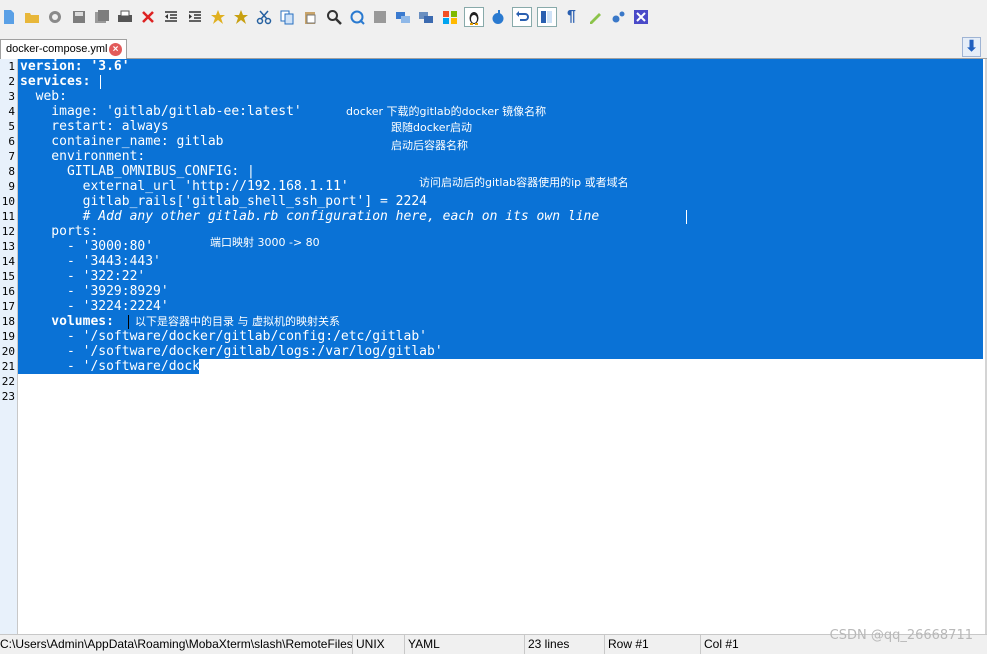  Describe the element at coordinates (565, 644) in the screenshot. I see `status-line-count: 23 lines` at that location.